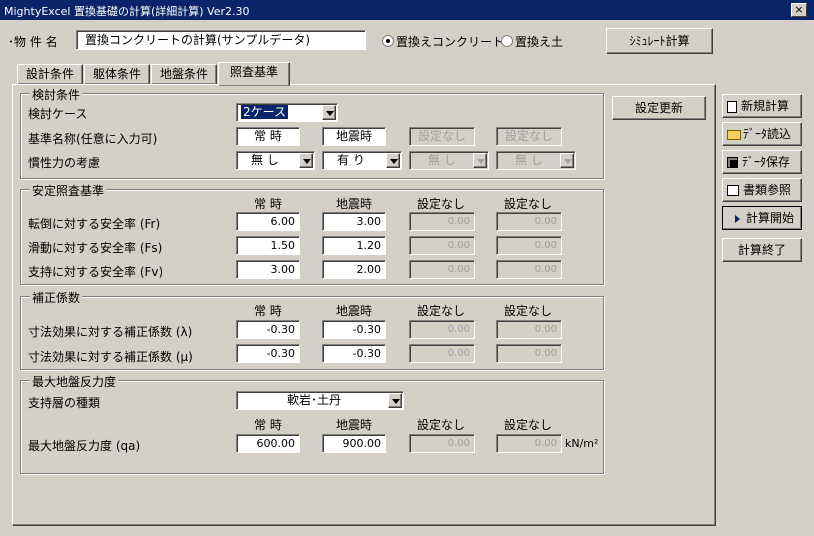  What do you see at coordinates (527, 425) in the screenshot?
I see `reaction-header-none-2: 設定なし` at bounding box center [527, 425].